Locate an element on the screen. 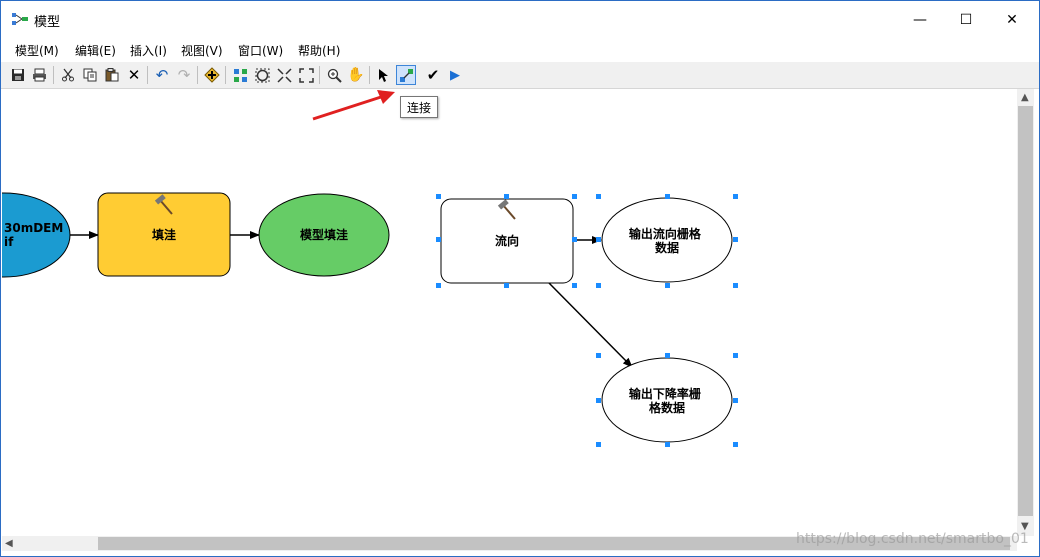 The image size is (1040, 557). tool-flowdir-label: 流向 is located at coordinates (507, 240).